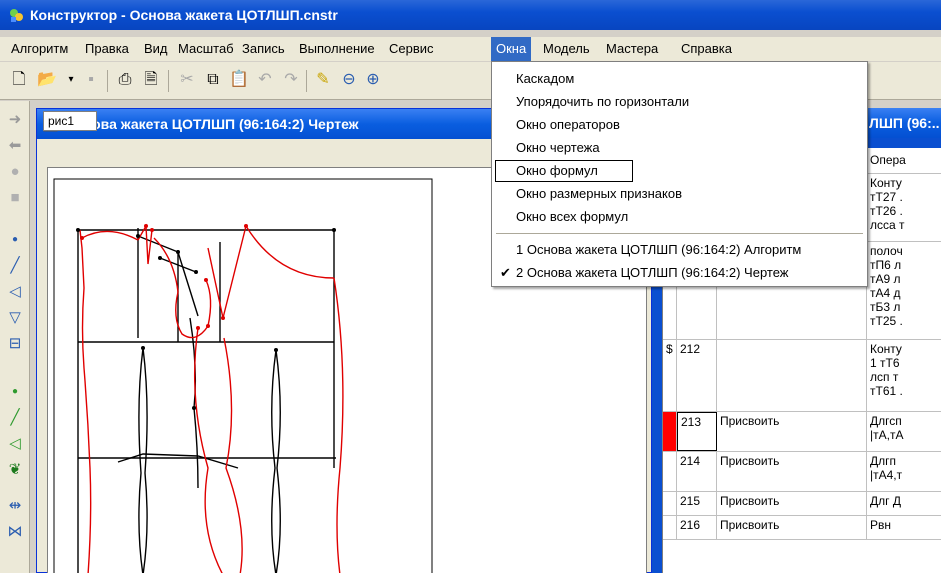 This screenshot has width=941, height=573. What do you see at coordinates (670, 431) in the screenshot?
I see `row-mark-cell-red` at bounding box center [670, 431].